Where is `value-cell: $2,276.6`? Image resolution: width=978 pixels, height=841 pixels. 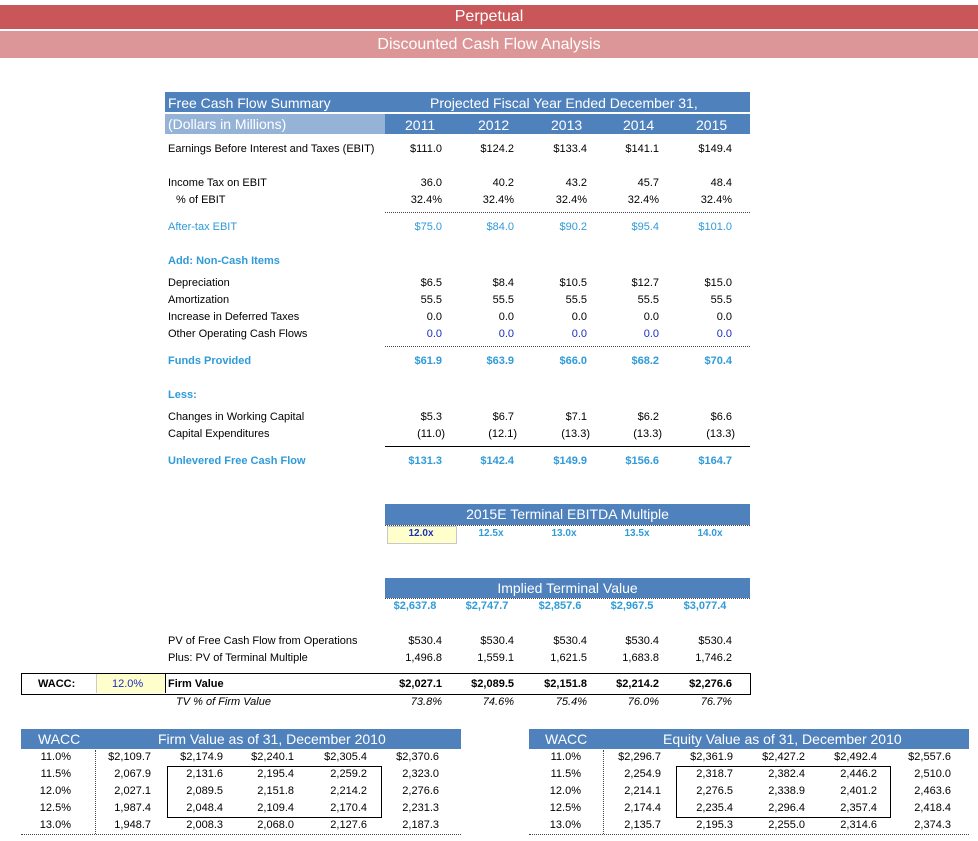 value-cell: $2,276.6 is located at coordinates (710, 684).